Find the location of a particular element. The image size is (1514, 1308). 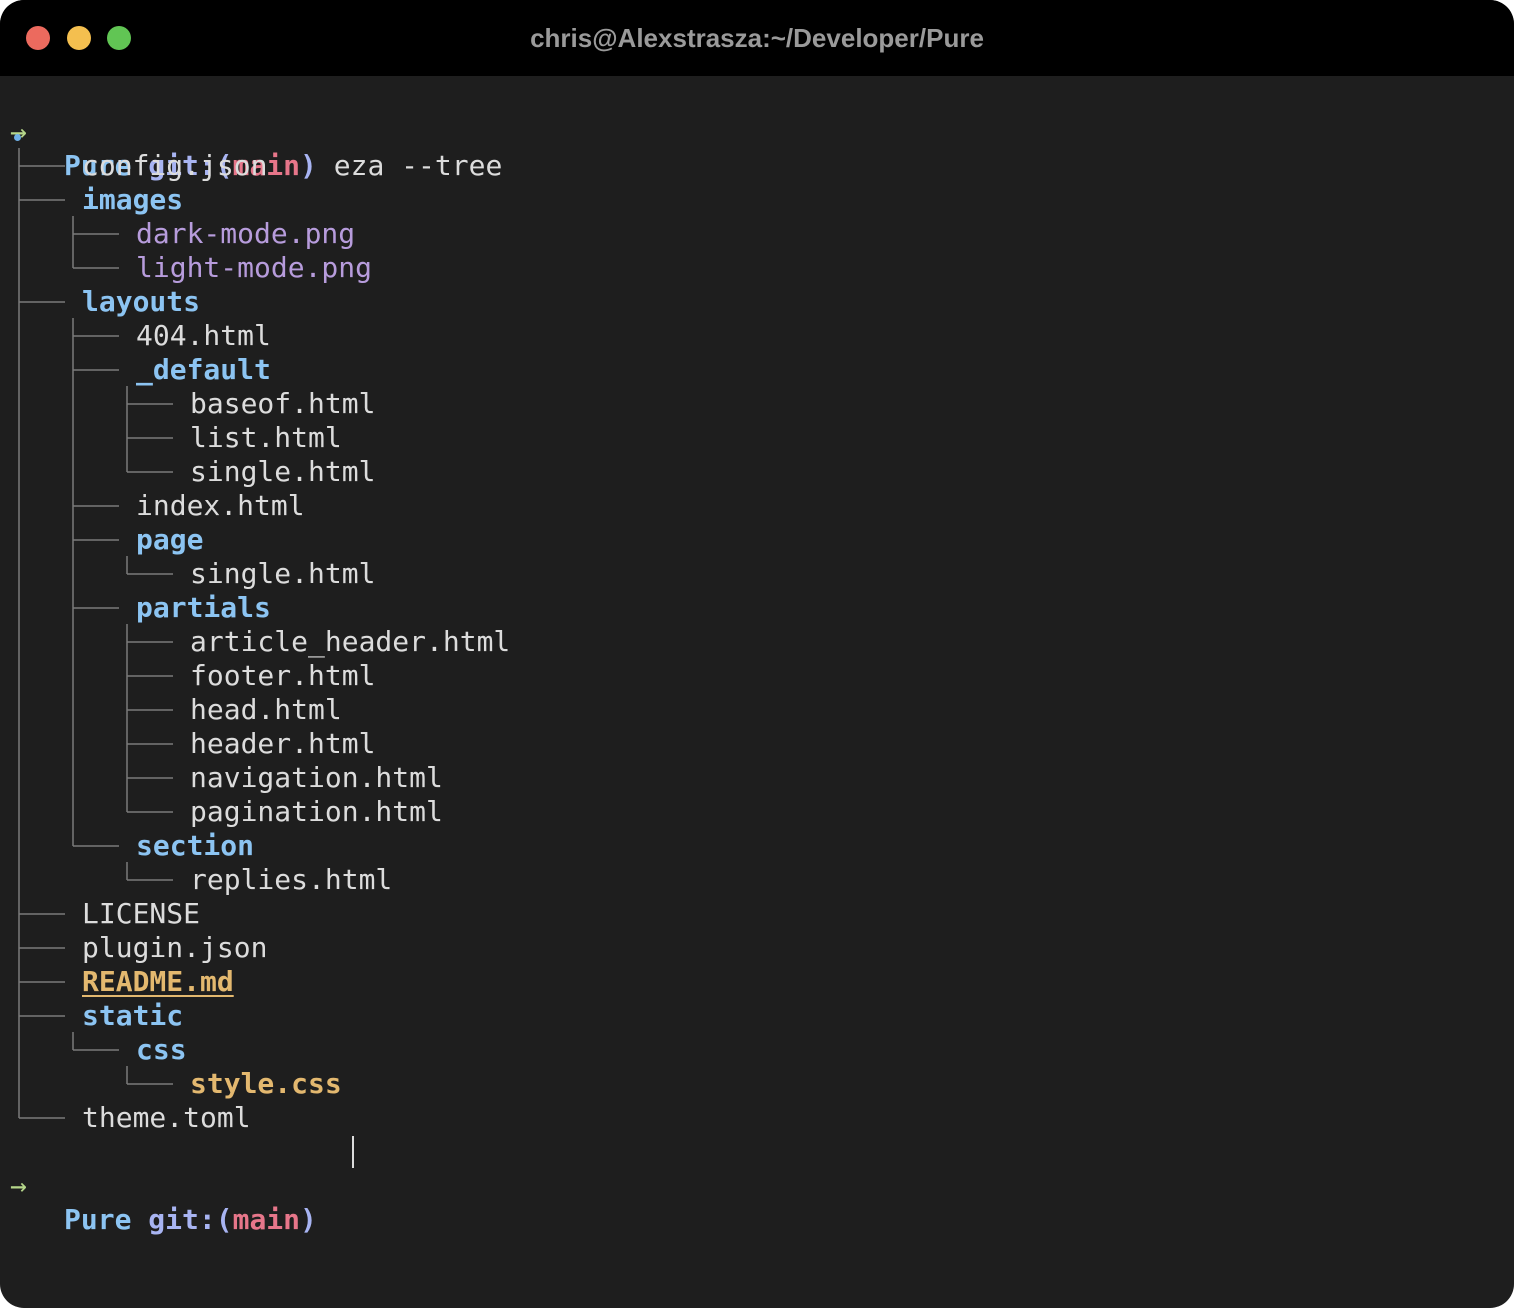

tree-entry-footer-html: footer.html is located at coordinates (283, 675).